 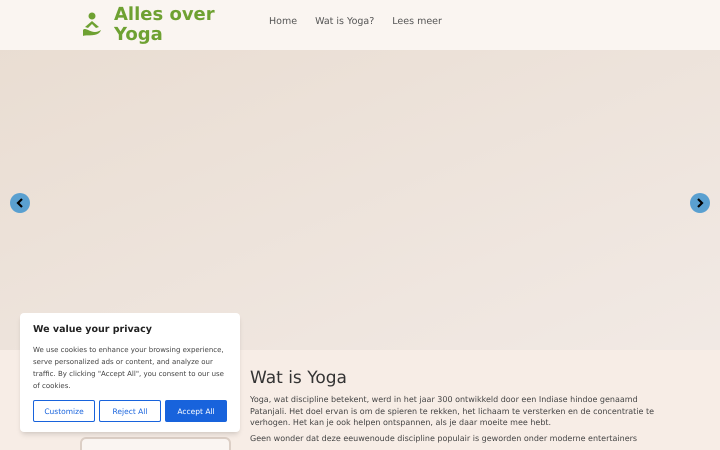 What do you see at coordinates (93, 330) in the screenshot?
I see `cookie-title: We value your privacy` at bounding box center [93, 330].